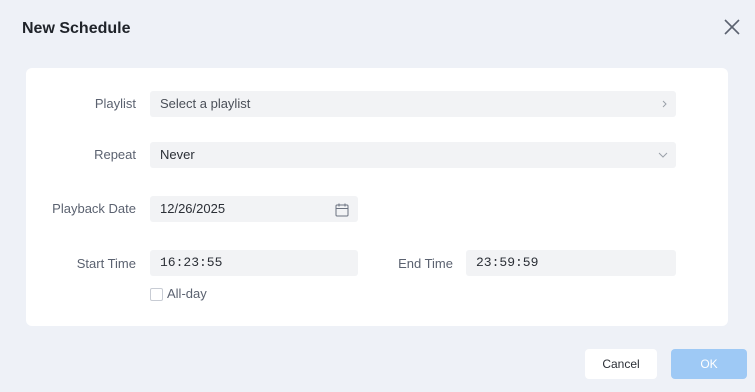  I want to click on start-time-input: 16:23:55, so click(254, 263).